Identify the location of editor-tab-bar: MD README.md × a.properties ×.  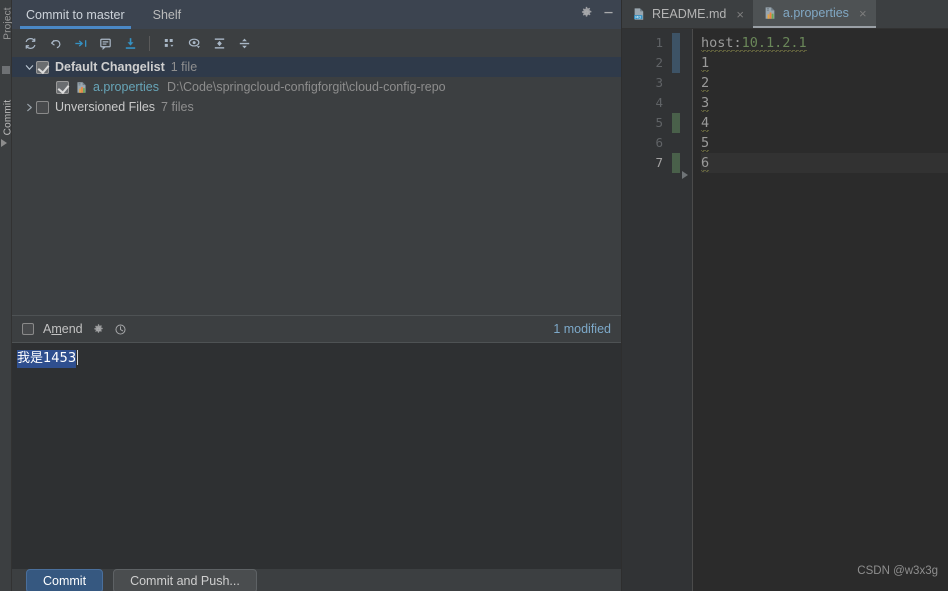
(785, 14).